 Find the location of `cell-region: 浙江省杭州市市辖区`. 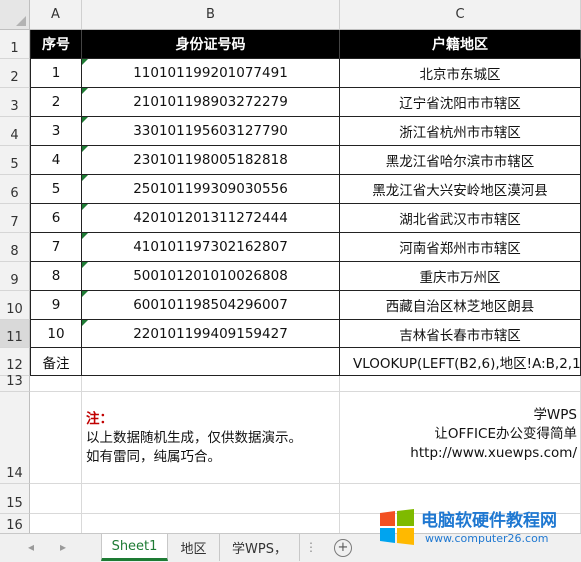

cell-region: 浙江省杭州市市辖区 is located at coordinates (460, 131).